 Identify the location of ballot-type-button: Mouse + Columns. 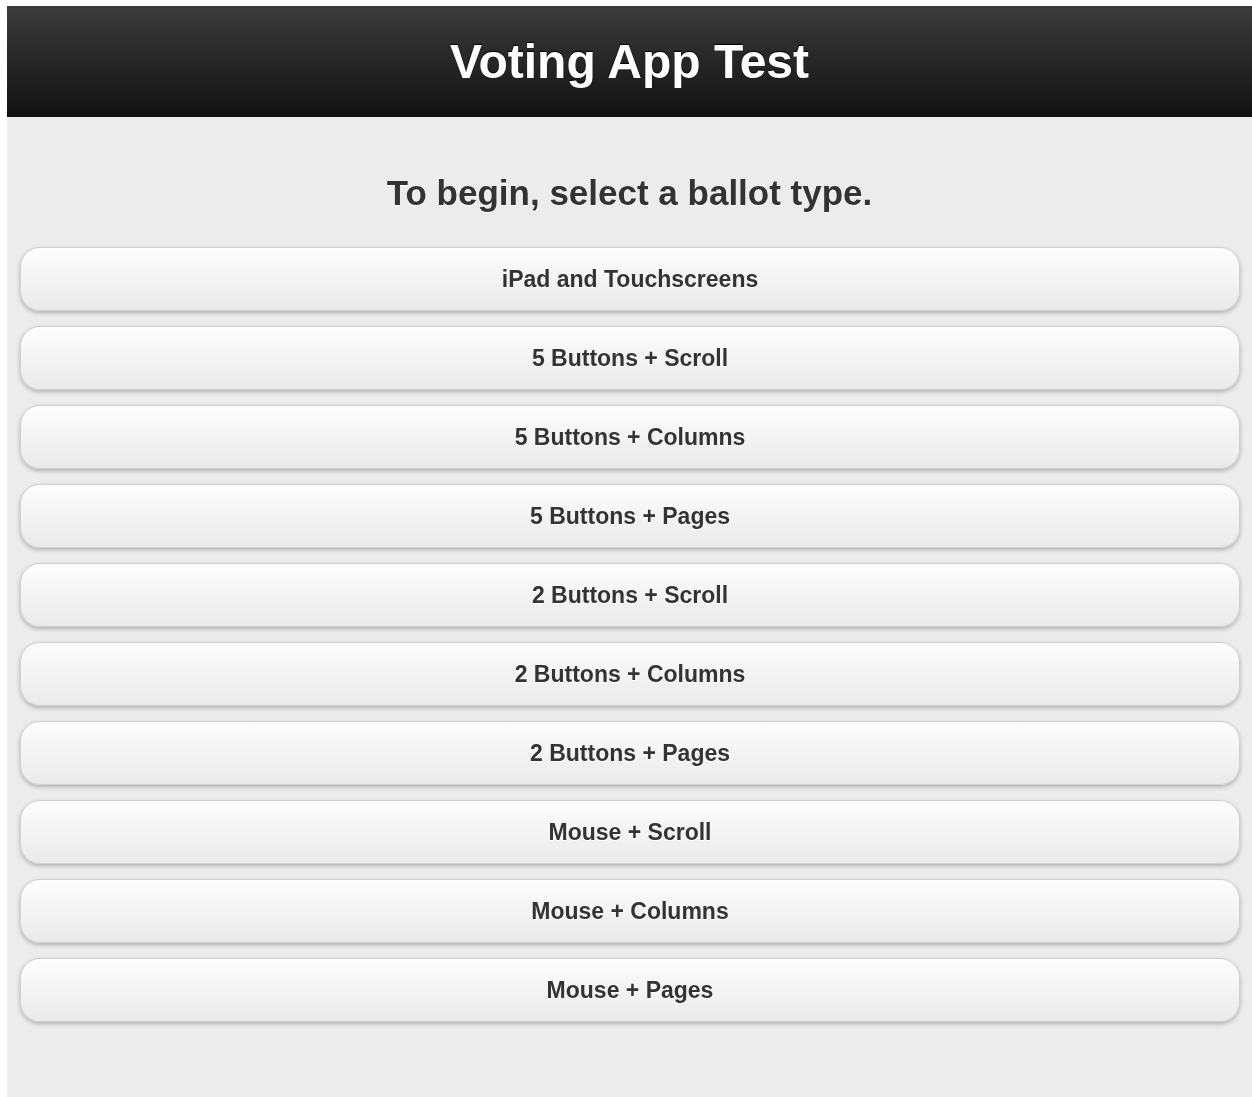
(630, 911).